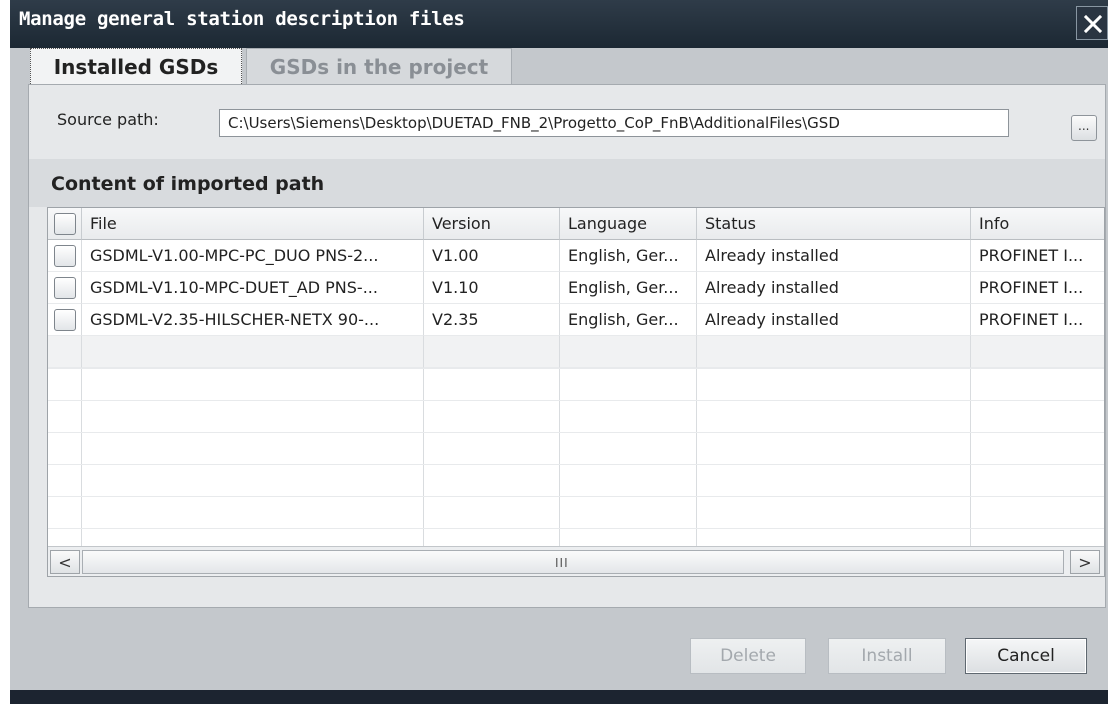 The height and width of the screenshot is (704, 1112). Describe the element at coordinates (559, 24) in the screenshot. I see `title-bar: Manage general station description files` at that location.